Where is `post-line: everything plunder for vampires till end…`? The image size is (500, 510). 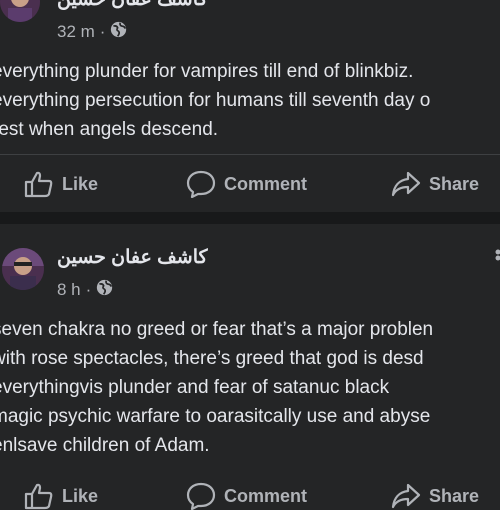
post-line: everything plunder for vampires till end… is located at coordinates (250, 71).